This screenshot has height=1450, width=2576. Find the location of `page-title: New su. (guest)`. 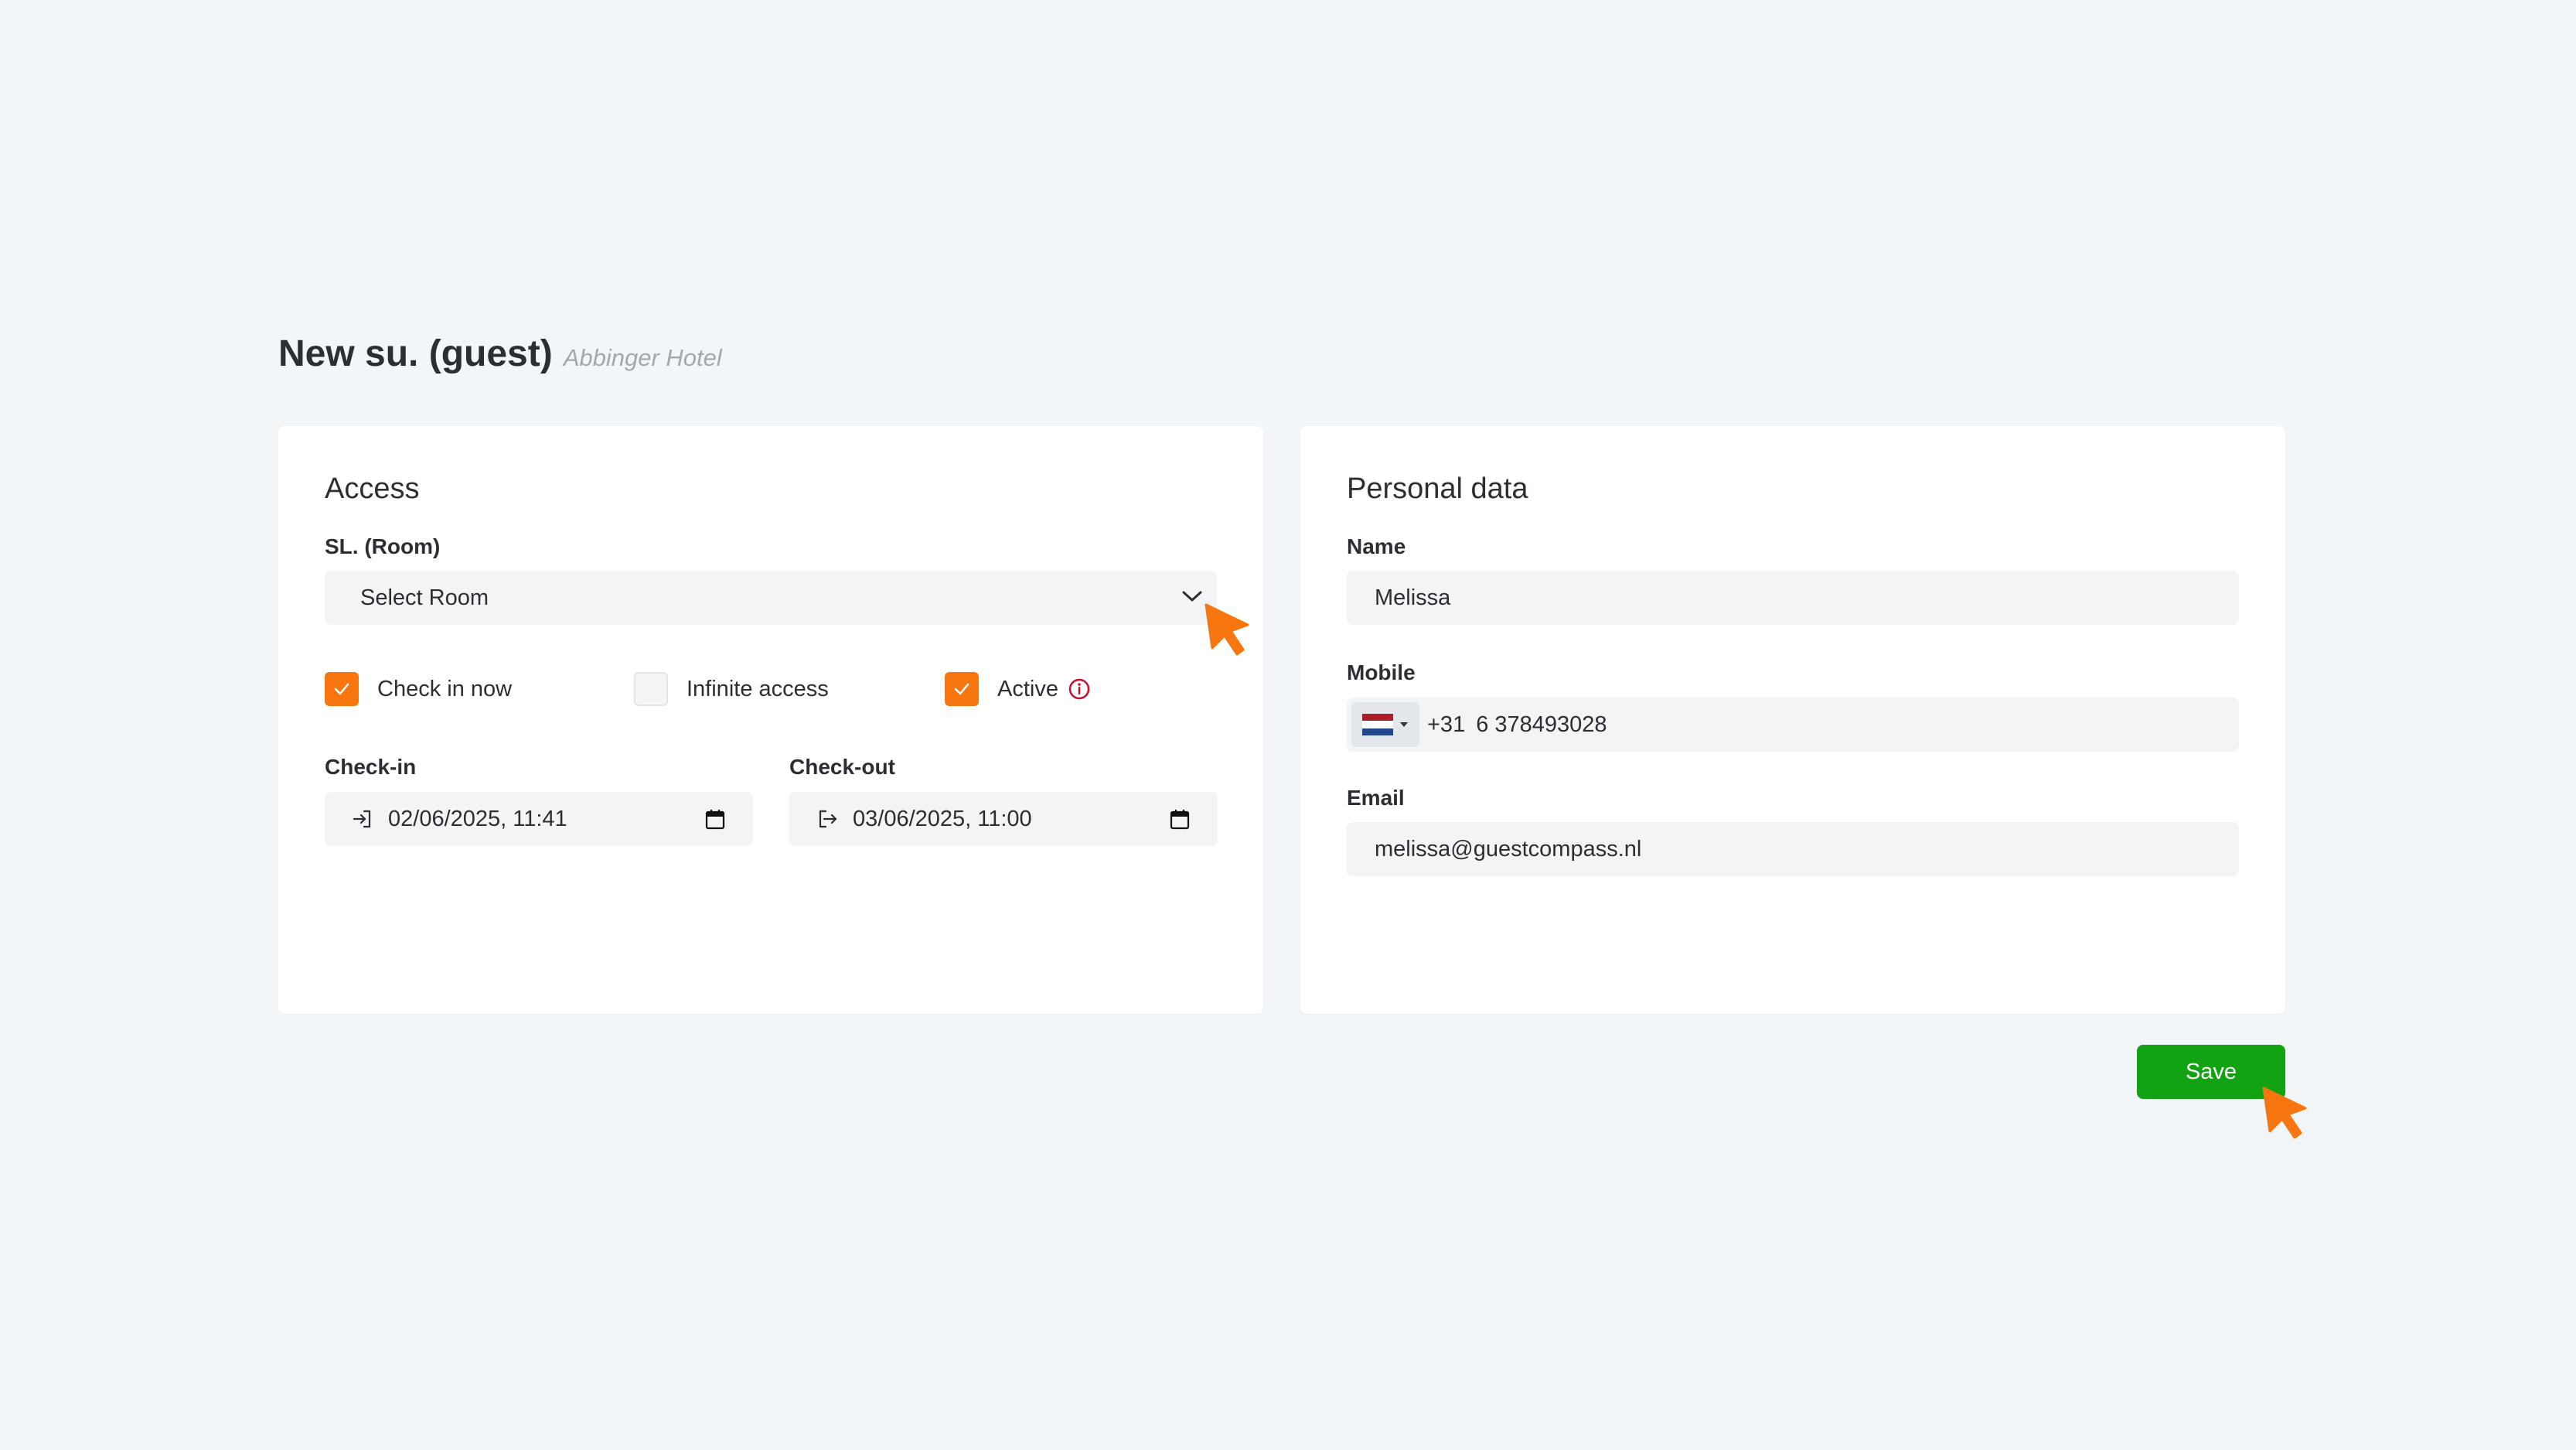

page-title: New su. (guest) is located at coordinates (416, 353).